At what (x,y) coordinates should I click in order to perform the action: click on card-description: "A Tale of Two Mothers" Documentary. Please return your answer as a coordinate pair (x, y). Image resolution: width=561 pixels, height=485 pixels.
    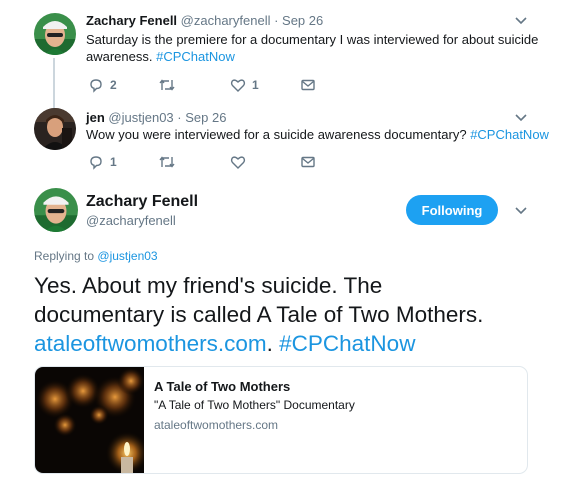
    Looking at the image, I should click on (254, 405).